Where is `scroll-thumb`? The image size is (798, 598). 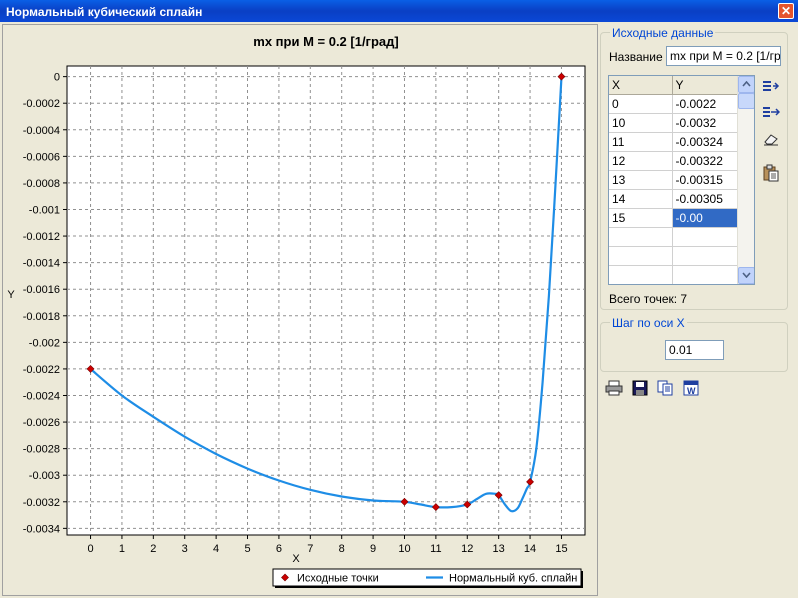
scroll-thumb is located at coordinates (746, 101).